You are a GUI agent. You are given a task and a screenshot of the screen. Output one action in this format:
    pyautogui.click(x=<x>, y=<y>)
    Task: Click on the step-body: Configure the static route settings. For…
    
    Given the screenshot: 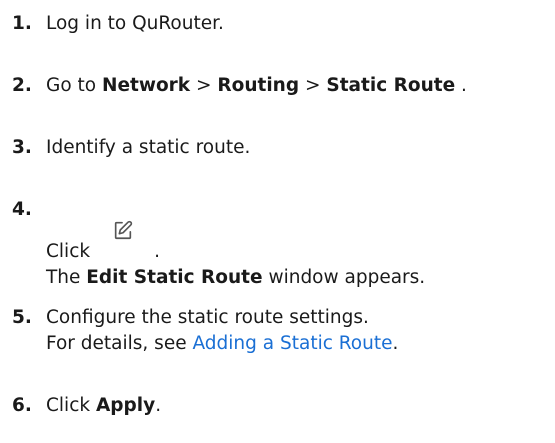 What is the action you would take?
    pyautogui.click(x=296, y=331)
    